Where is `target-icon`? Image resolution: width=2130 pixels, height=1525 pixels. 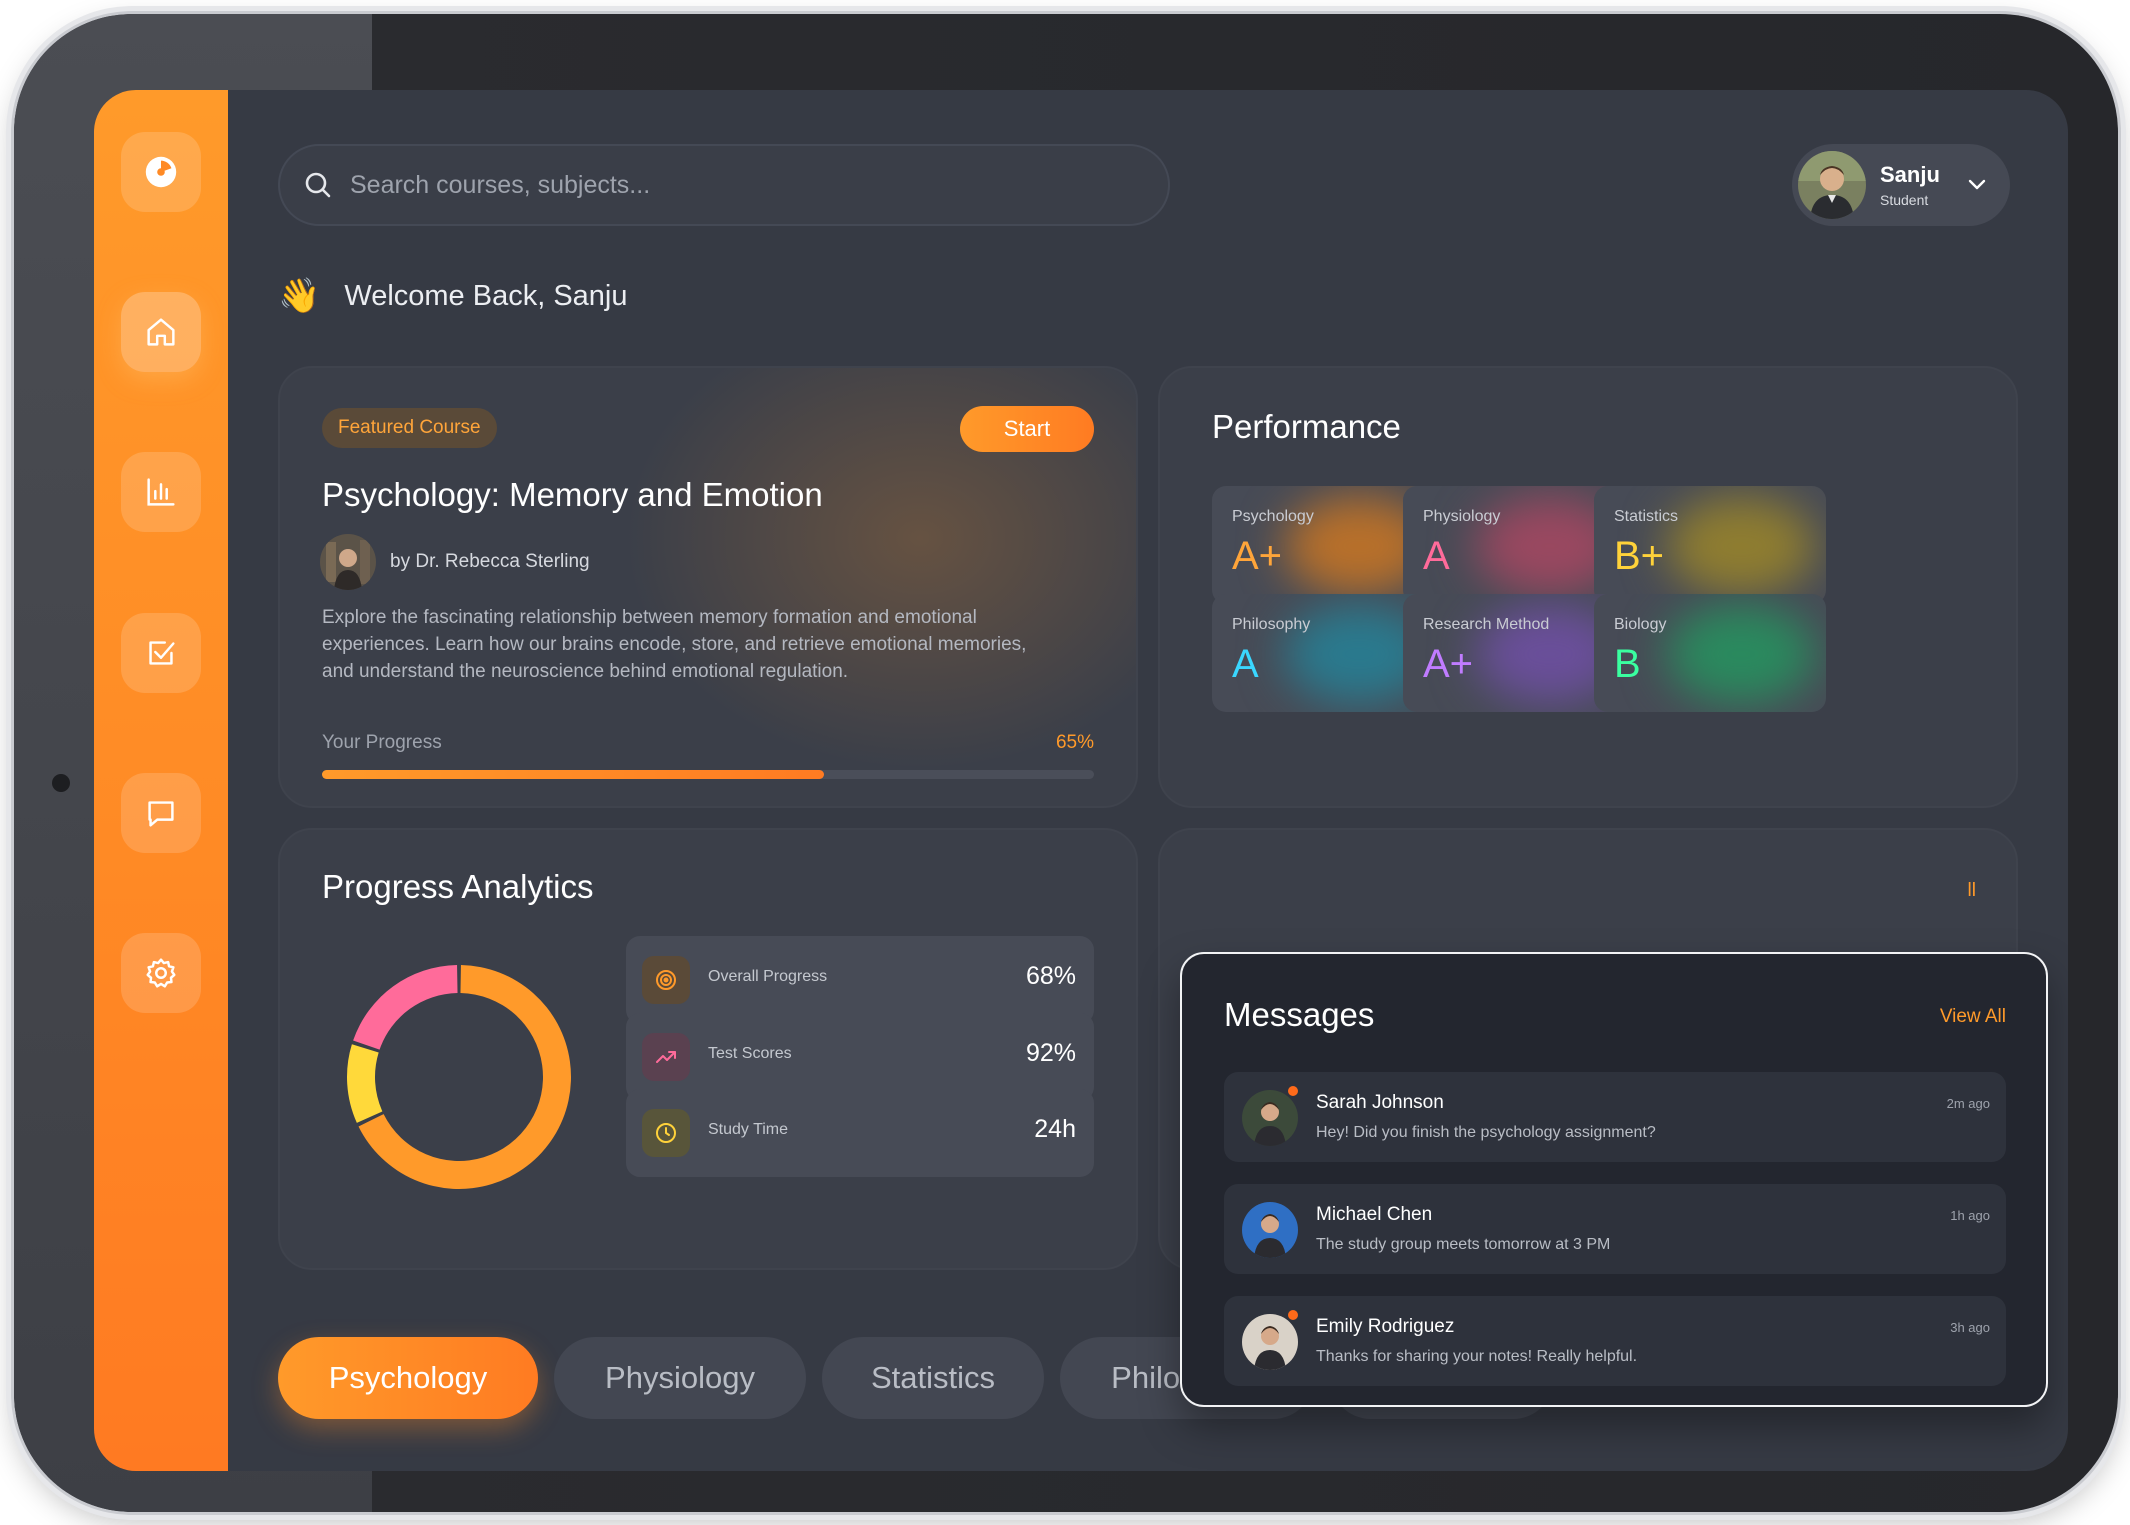 target-icon is located at coordinates (666, 980).